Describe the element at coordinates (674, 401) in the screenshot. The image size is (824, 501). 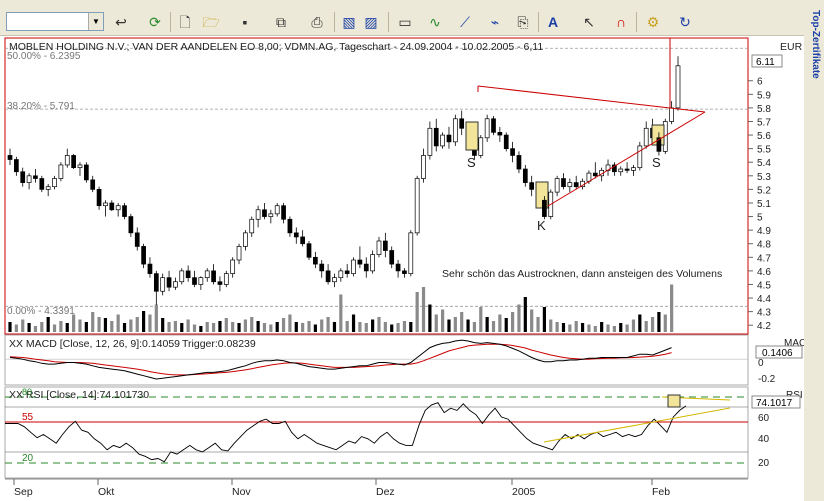
I see `rsi-highlight-box` at that location.